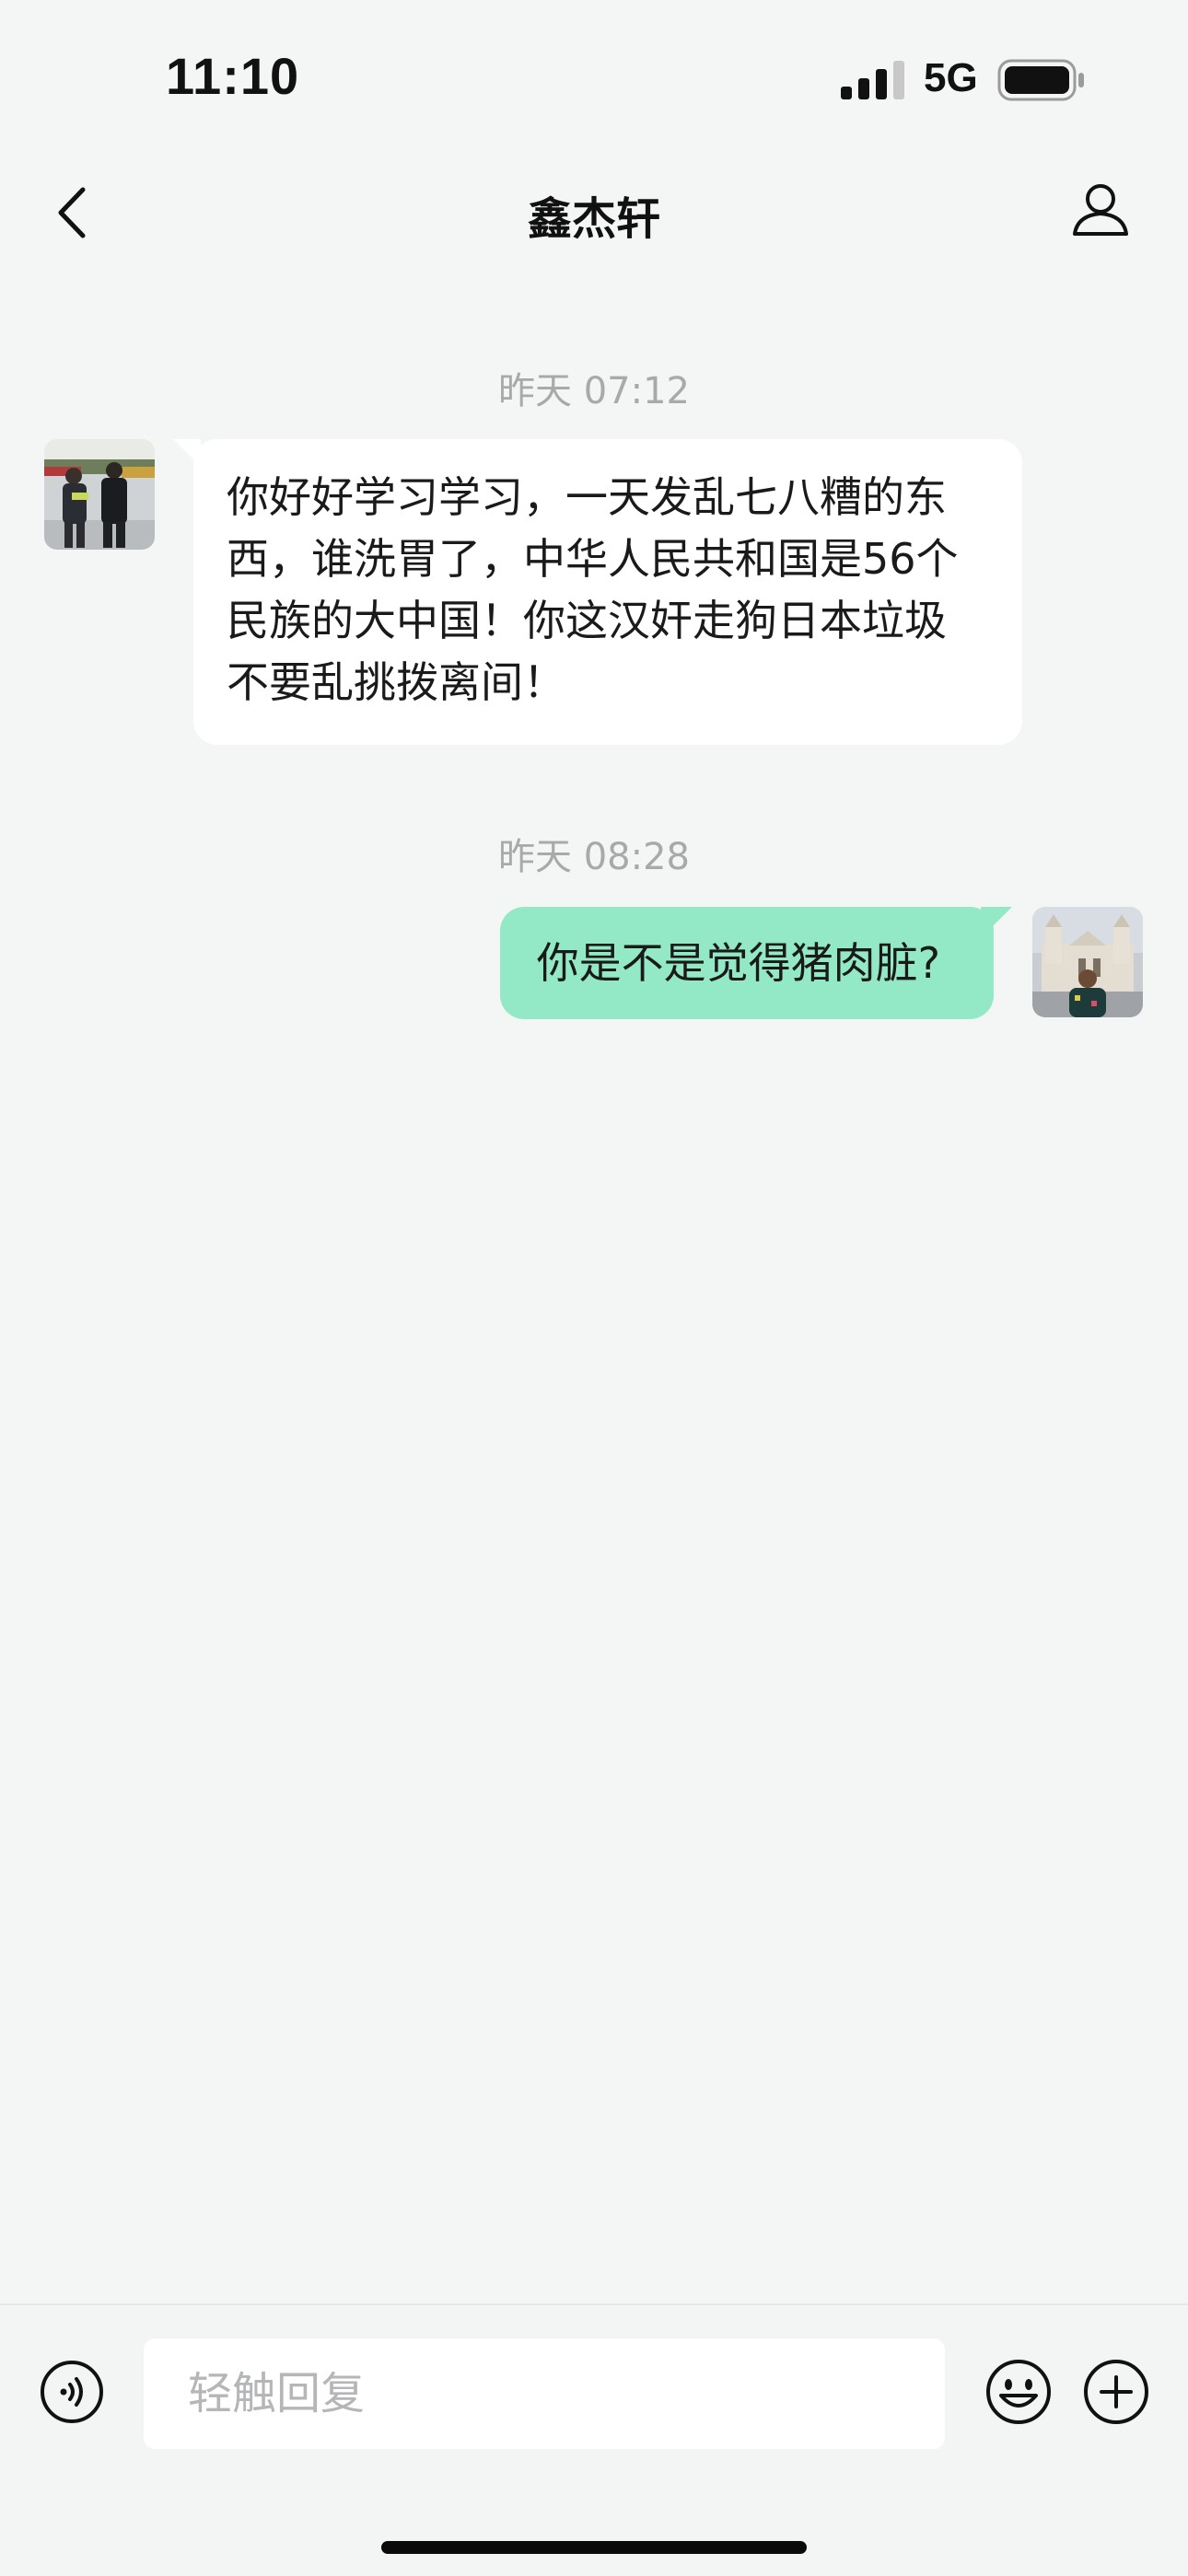  I want to click on message-timestamp: 昨天 08:28, so click(594, 857).